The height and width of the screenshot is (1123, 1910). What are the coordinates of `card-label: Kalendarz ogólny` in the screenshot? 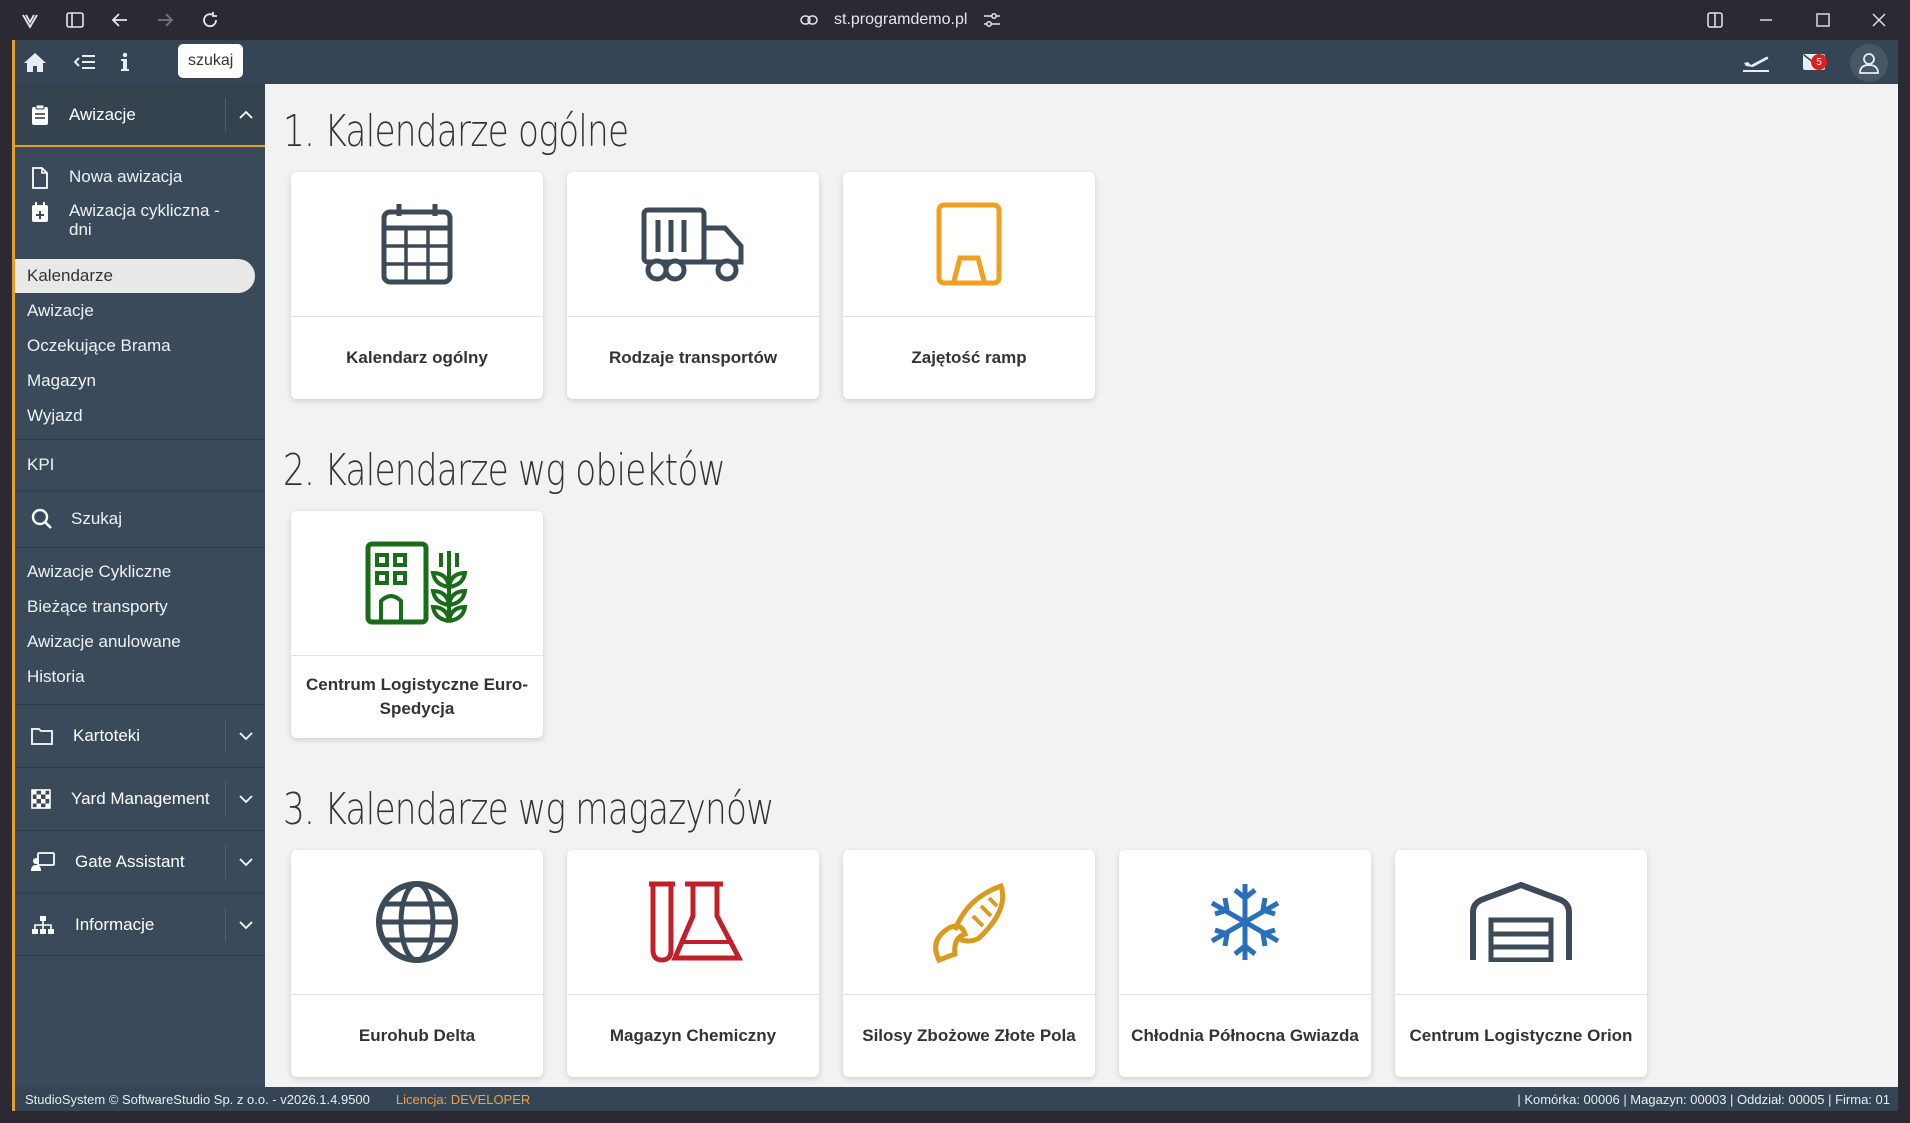 It's located at (417, 357).